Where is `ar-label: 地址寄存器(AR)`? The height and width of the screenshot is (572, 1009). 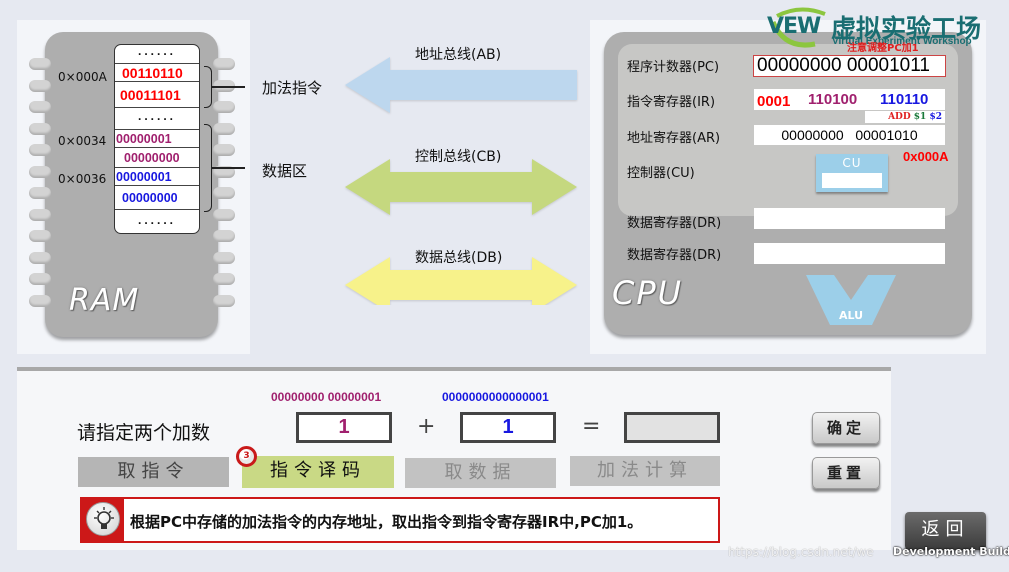
ar-label: 地址寄存器(AR) is located at coordinates (674, 138).